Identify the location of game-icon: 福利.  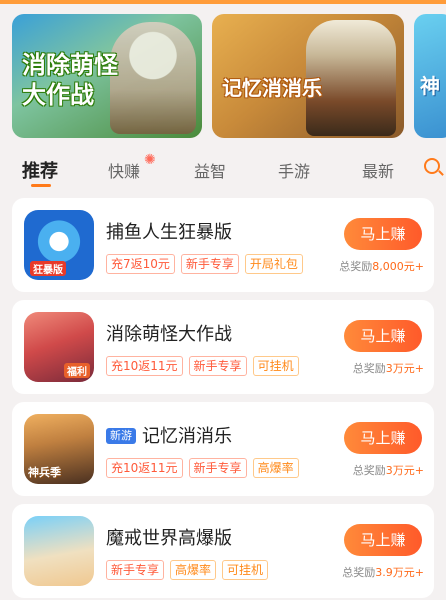
(59, 347).